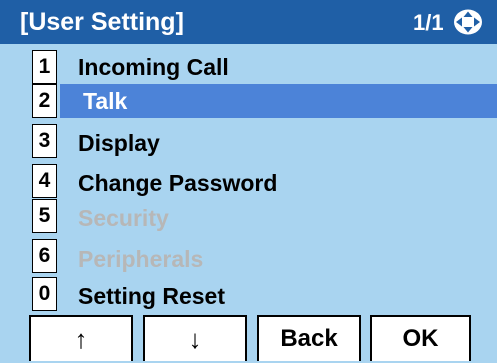 This screenshot has width=497, height=363. Describe the element at coordinates (44, 181) in the screenshot. I see `menu-item-number: 4` at that location.